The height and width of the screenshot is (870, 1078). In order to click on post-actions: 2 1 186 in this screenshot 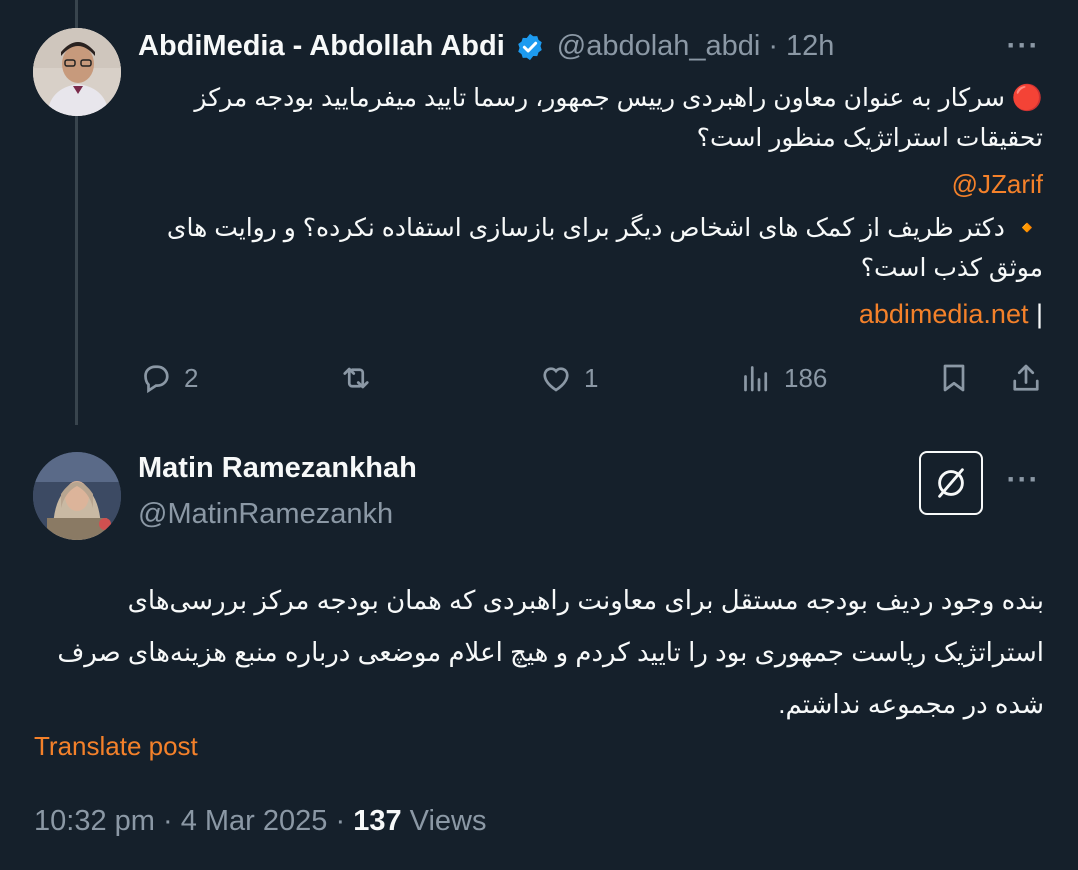, I will do `click(590, 382)`.